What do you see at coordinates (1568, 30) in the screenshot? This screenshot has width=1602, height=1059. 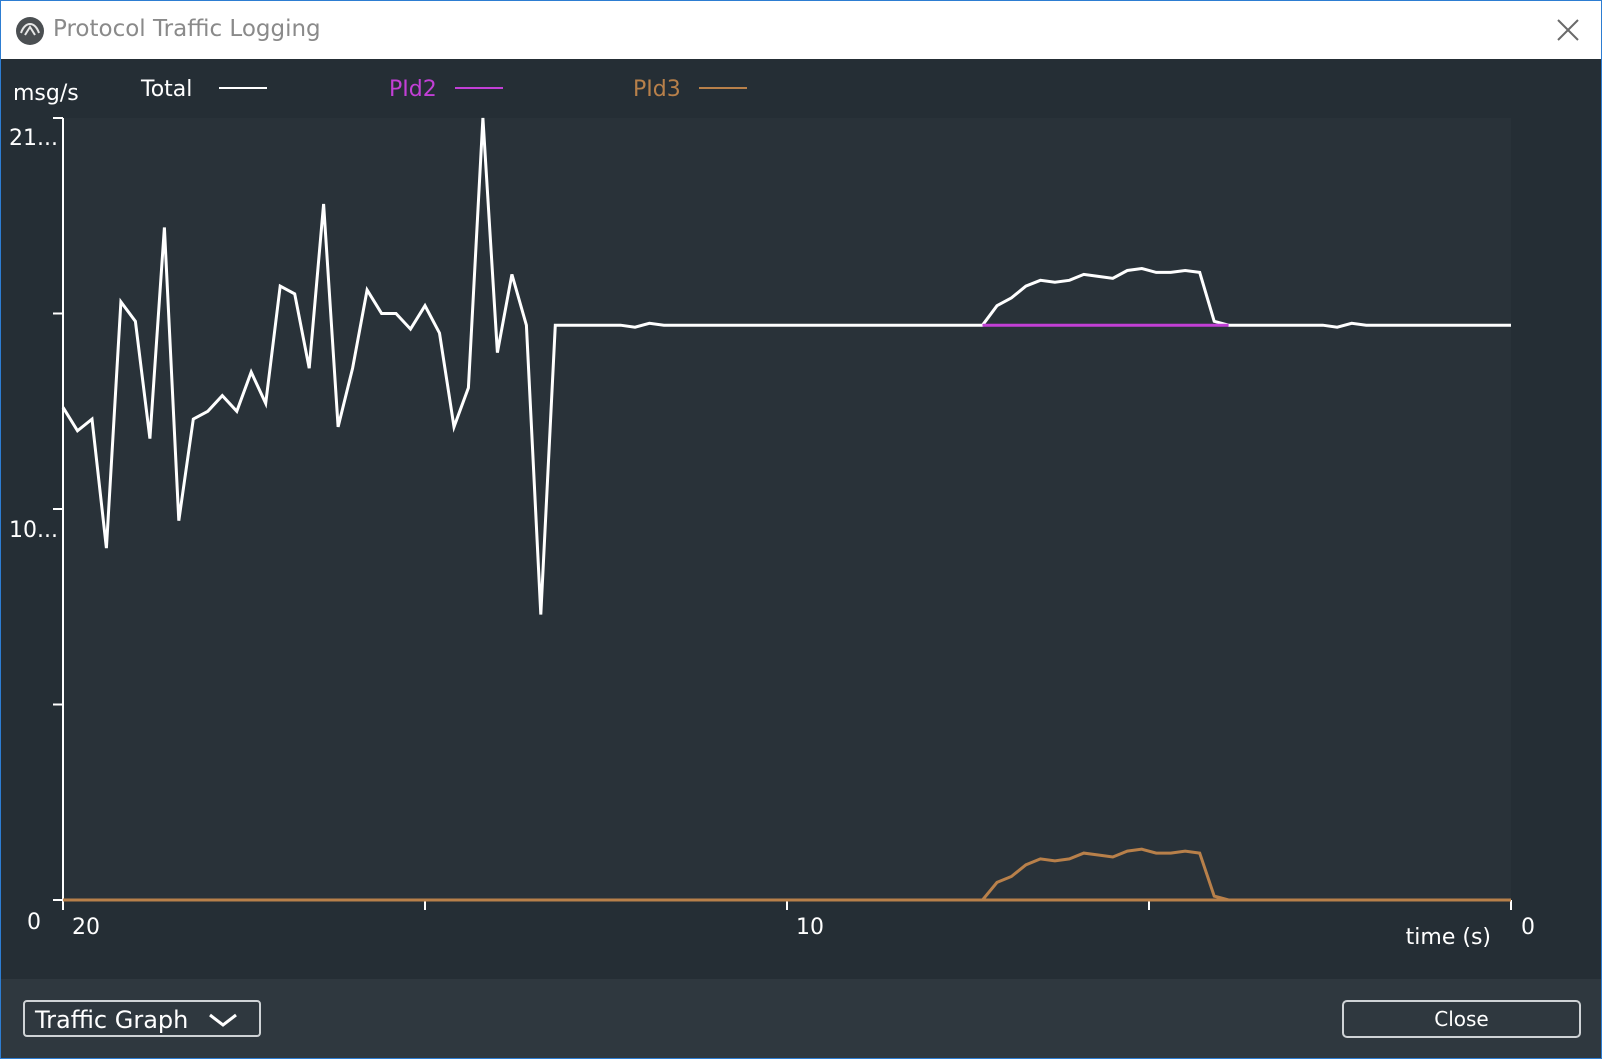 I see `close-window-icon` at bounding box center [1568, 30].